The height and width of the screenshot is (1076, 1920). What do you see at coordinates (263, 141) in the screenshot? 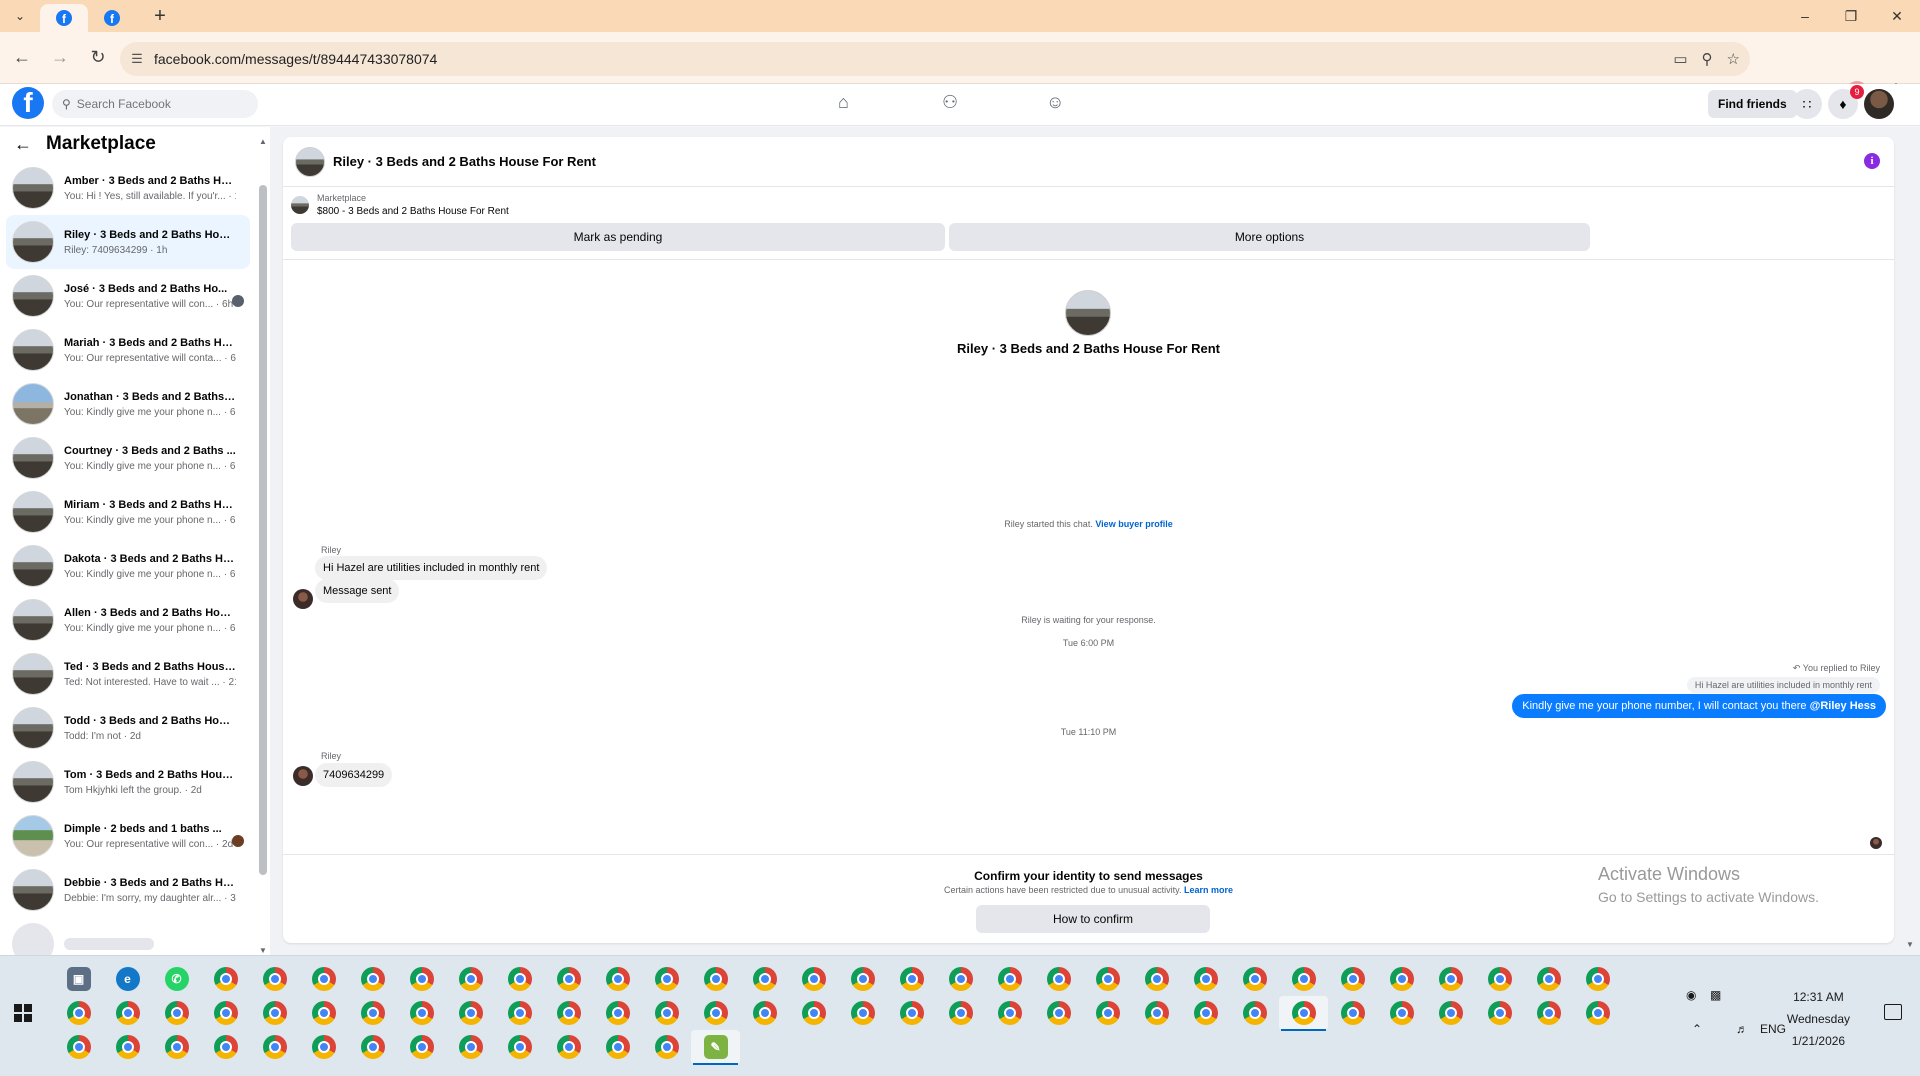
I see `scroll-up-icon: ▲` at bounding box center [263, 141].